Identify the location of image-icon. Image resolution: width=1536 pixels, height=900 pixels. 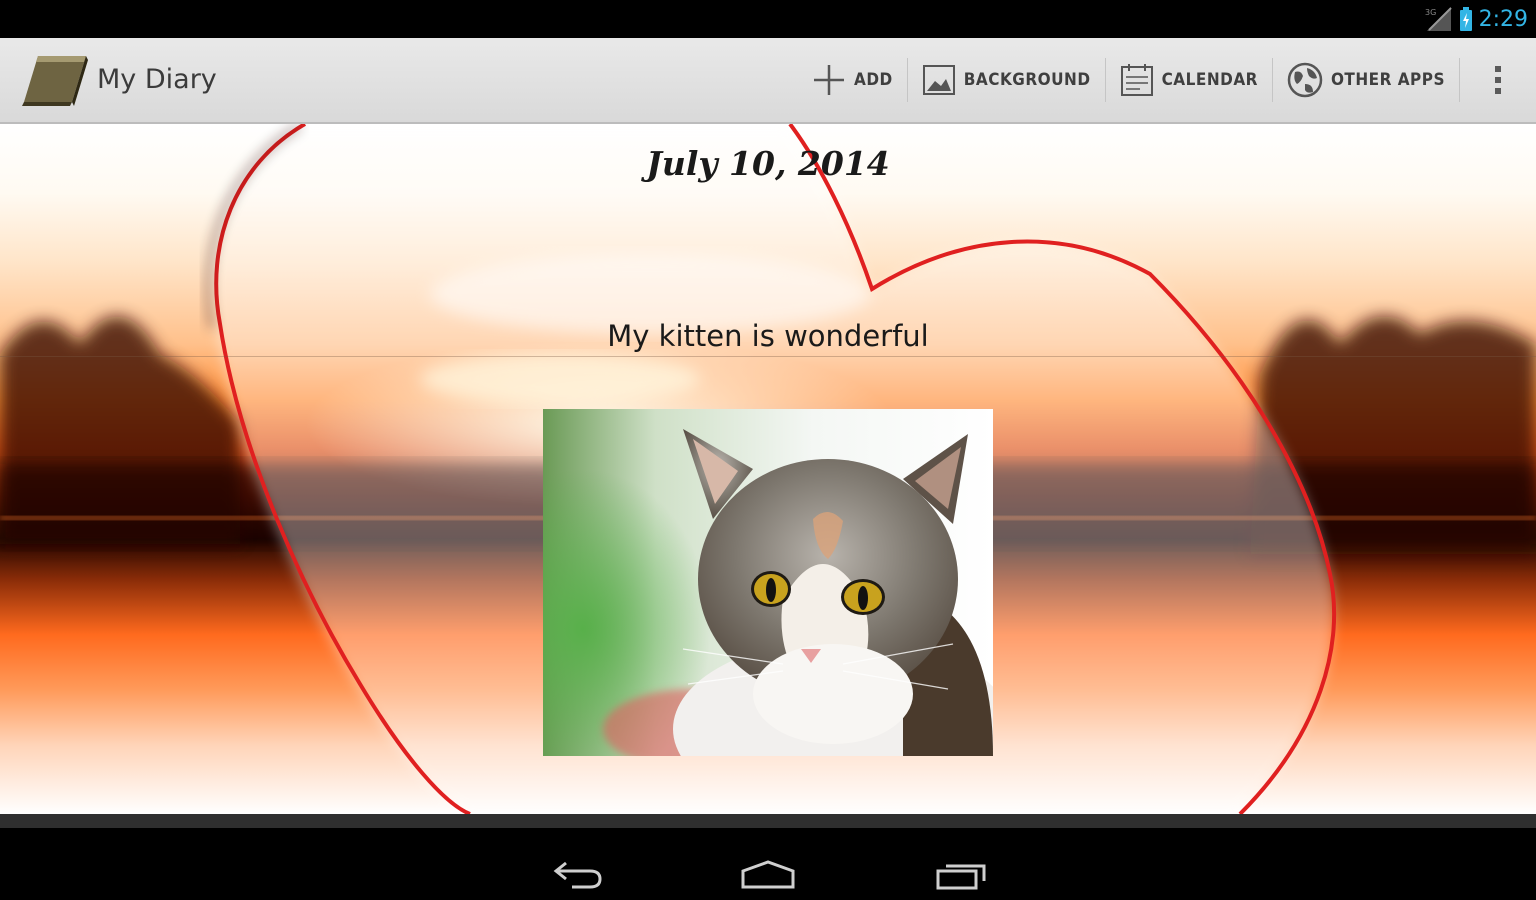
(938, 80).